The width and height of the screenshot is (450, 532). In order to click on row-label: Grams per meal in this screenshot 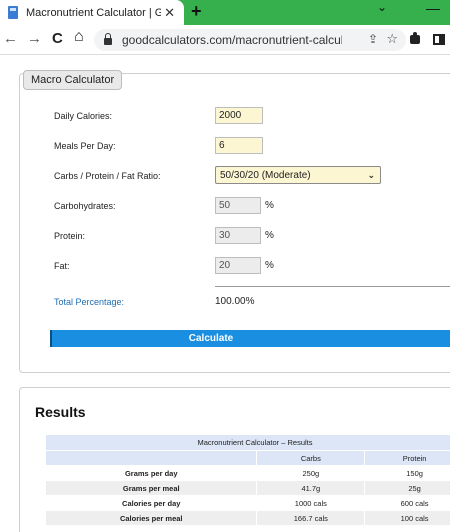, I will do `click(151, 488)`.